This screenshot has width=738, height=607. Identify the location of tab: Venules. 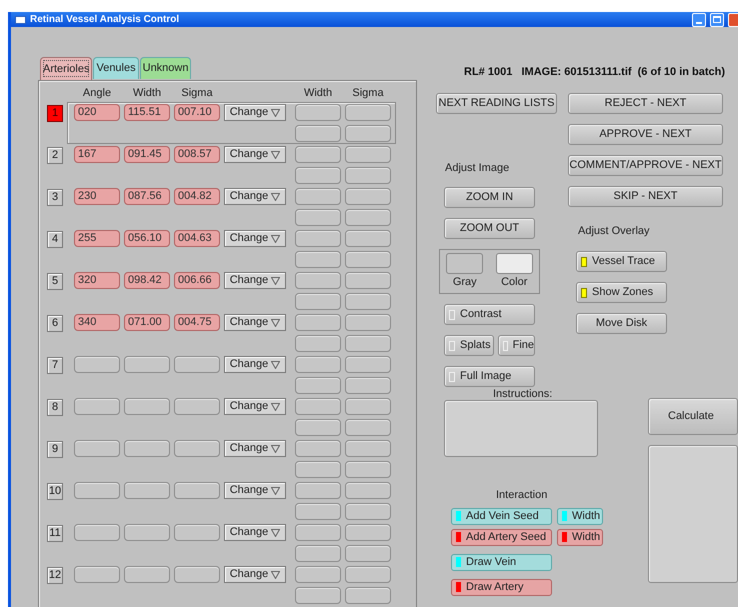
(116, 68).